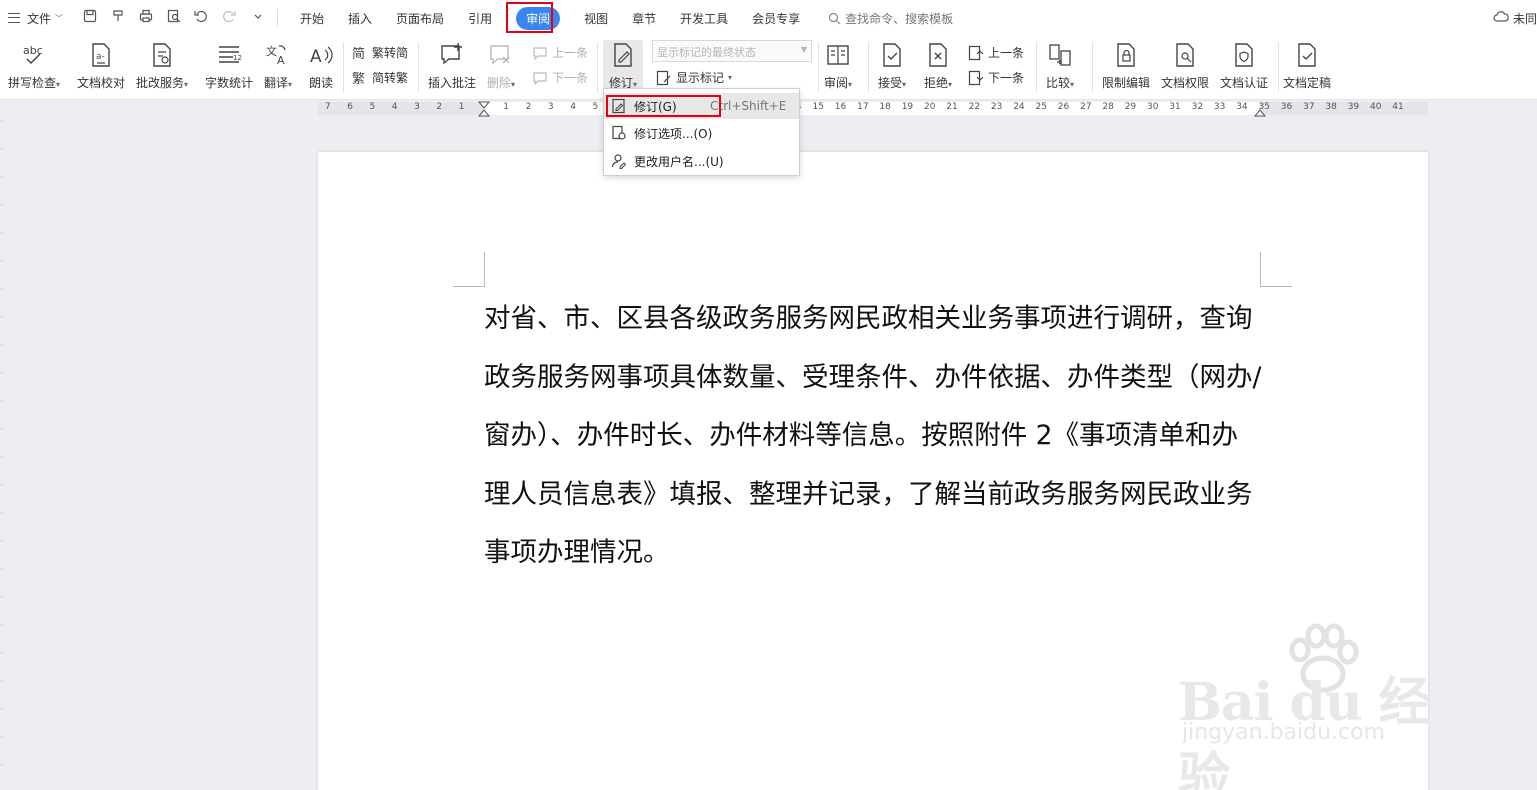 This screenshot has width=1537, height=790. I want to click on cloud-sync-status: 未同, so click(1515, 18).